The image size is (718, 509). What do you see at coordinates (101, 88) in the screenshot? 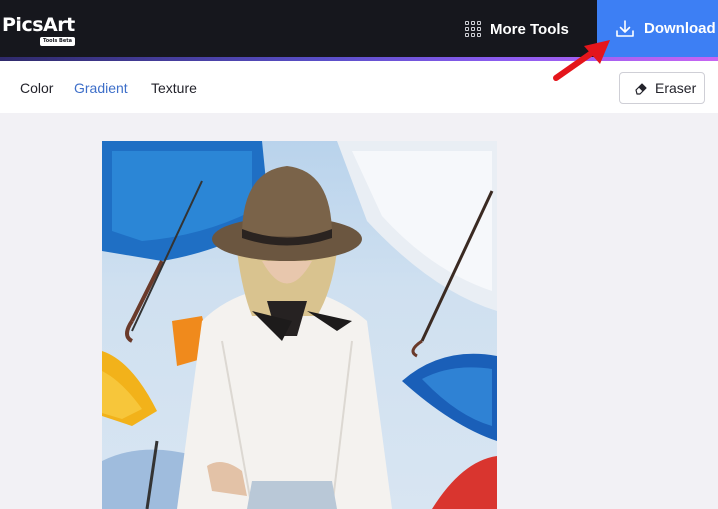
I see `tab-gradient: Gradient` at bounding box center [101, 88].